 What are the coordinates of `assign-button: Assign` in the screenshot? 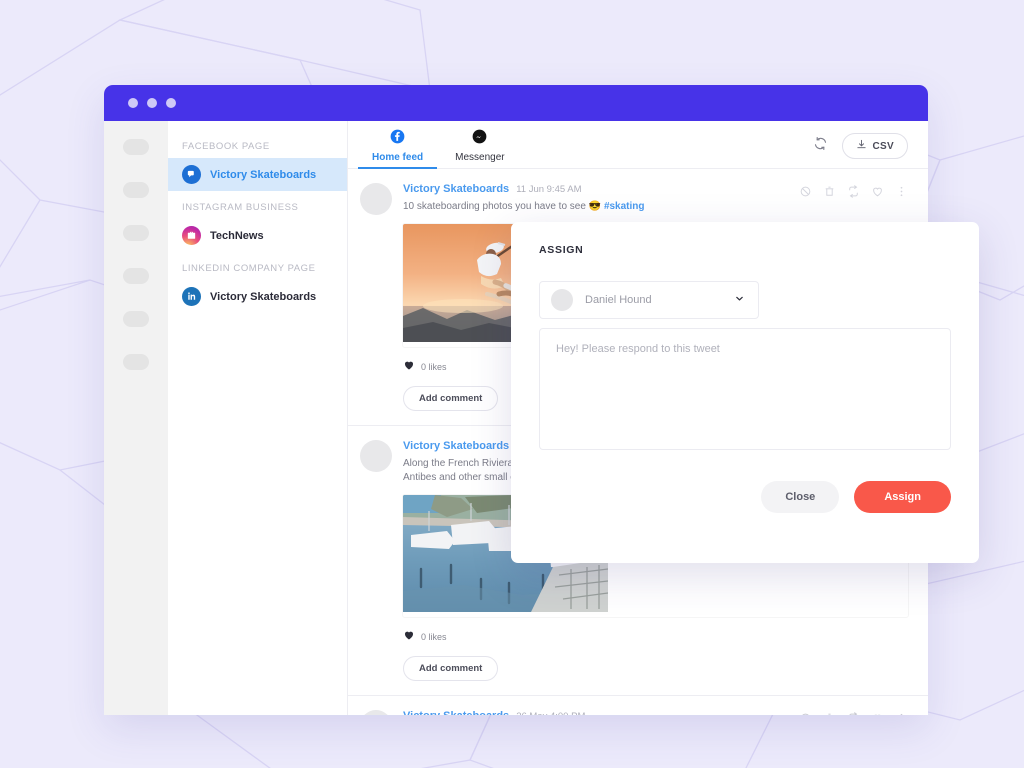 It's located at (902, 497).